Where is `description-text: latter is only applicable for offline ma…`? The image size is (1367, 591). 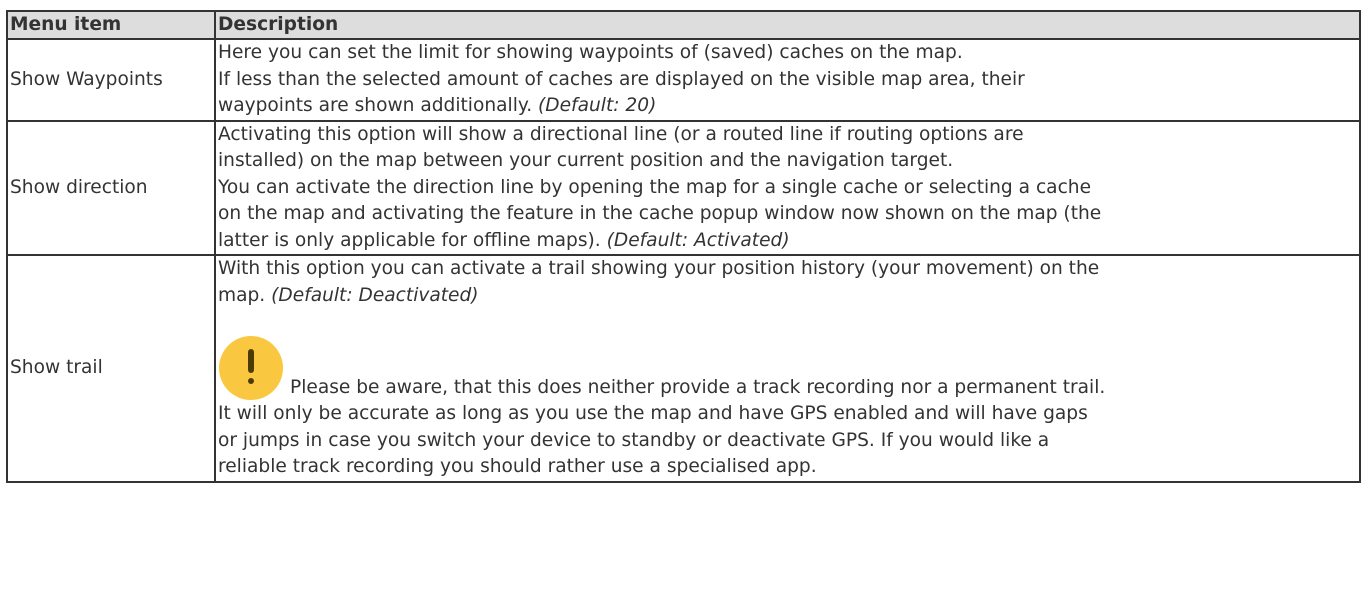
description-text: latter is only applicable for offline ma… is located at coordinates (409, 240).